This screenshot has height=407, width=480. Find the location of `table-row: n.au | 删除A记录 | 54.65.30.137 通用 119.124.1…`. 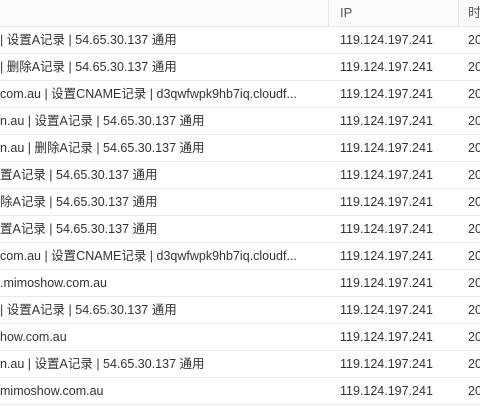

table-row: n.au | 删除A记录 | 54.65.30.137 通用 119.124.1… is located at coordinates (240, 148).